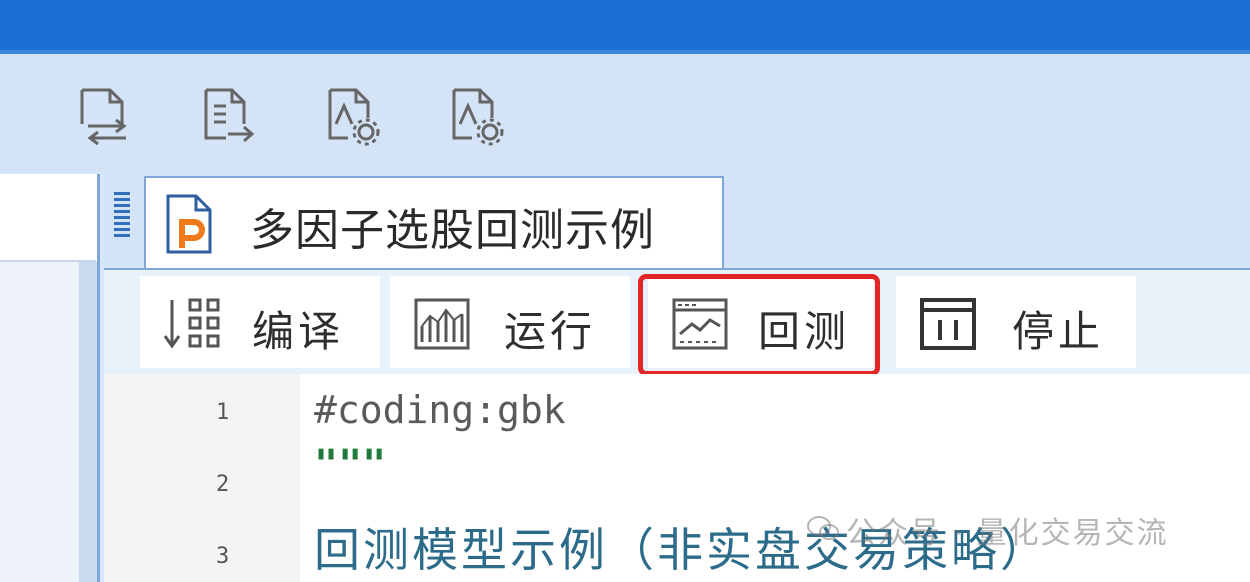 The height and width of the screenshot is (582, 1250). Describe the element at coordinates (440, 410) in the screenshot. I see `code-line: #coding:gbk` at that location.